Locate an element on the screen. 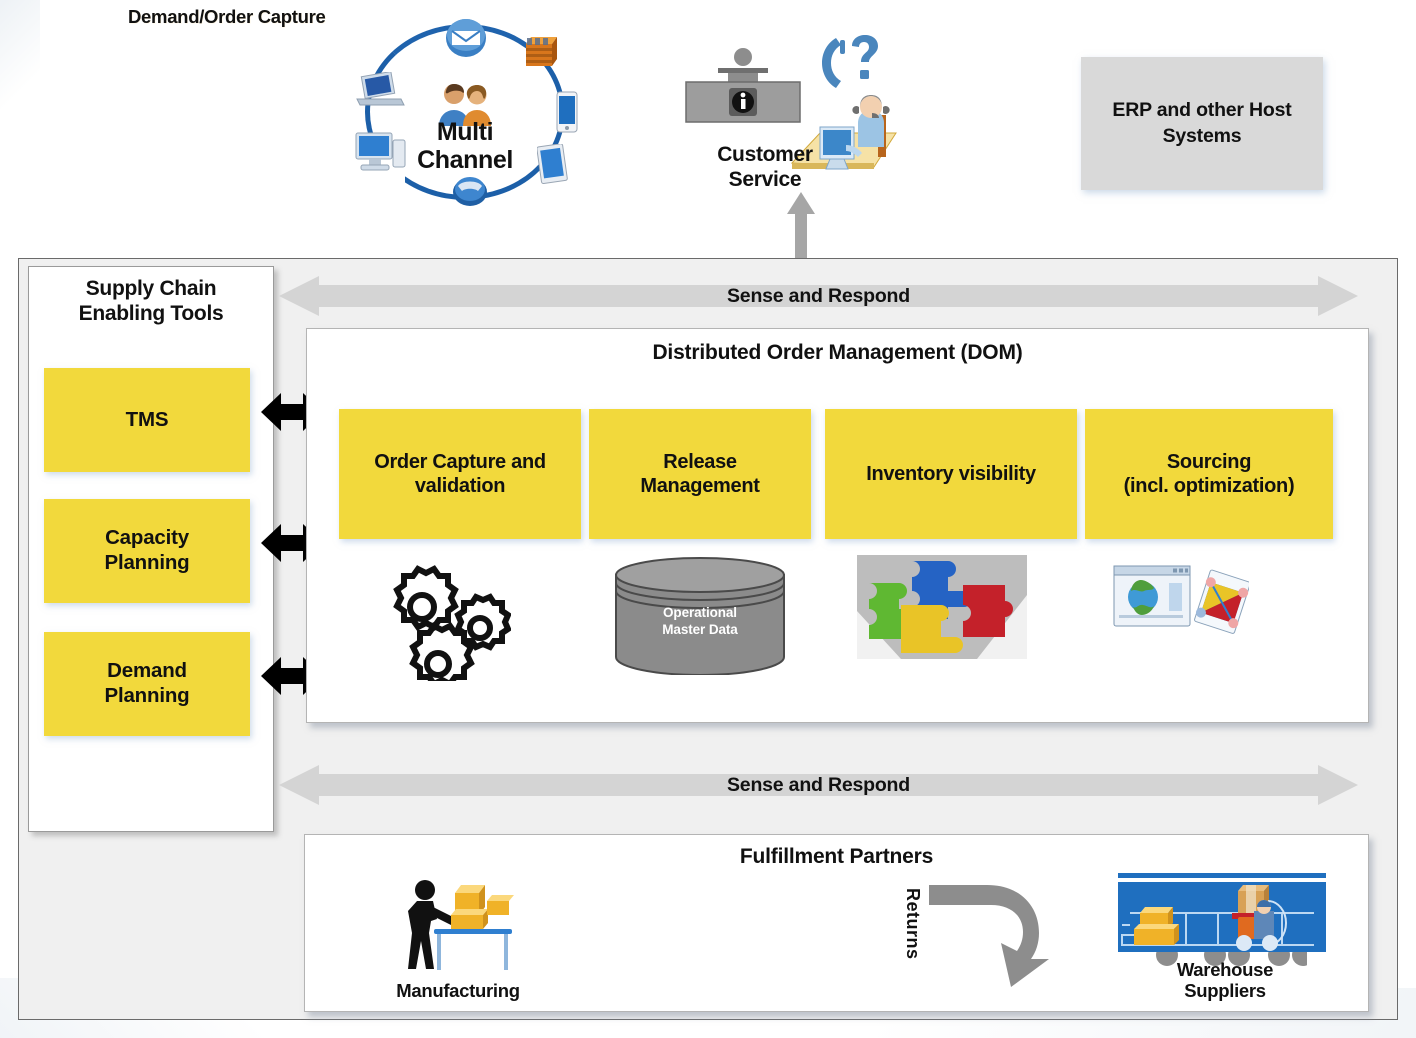 Image resolution: width=1416 pixels, height=1038 pixels. dom-box-order-capture-and-validation: Order Capture and validation is located at coordinates (460, 474).